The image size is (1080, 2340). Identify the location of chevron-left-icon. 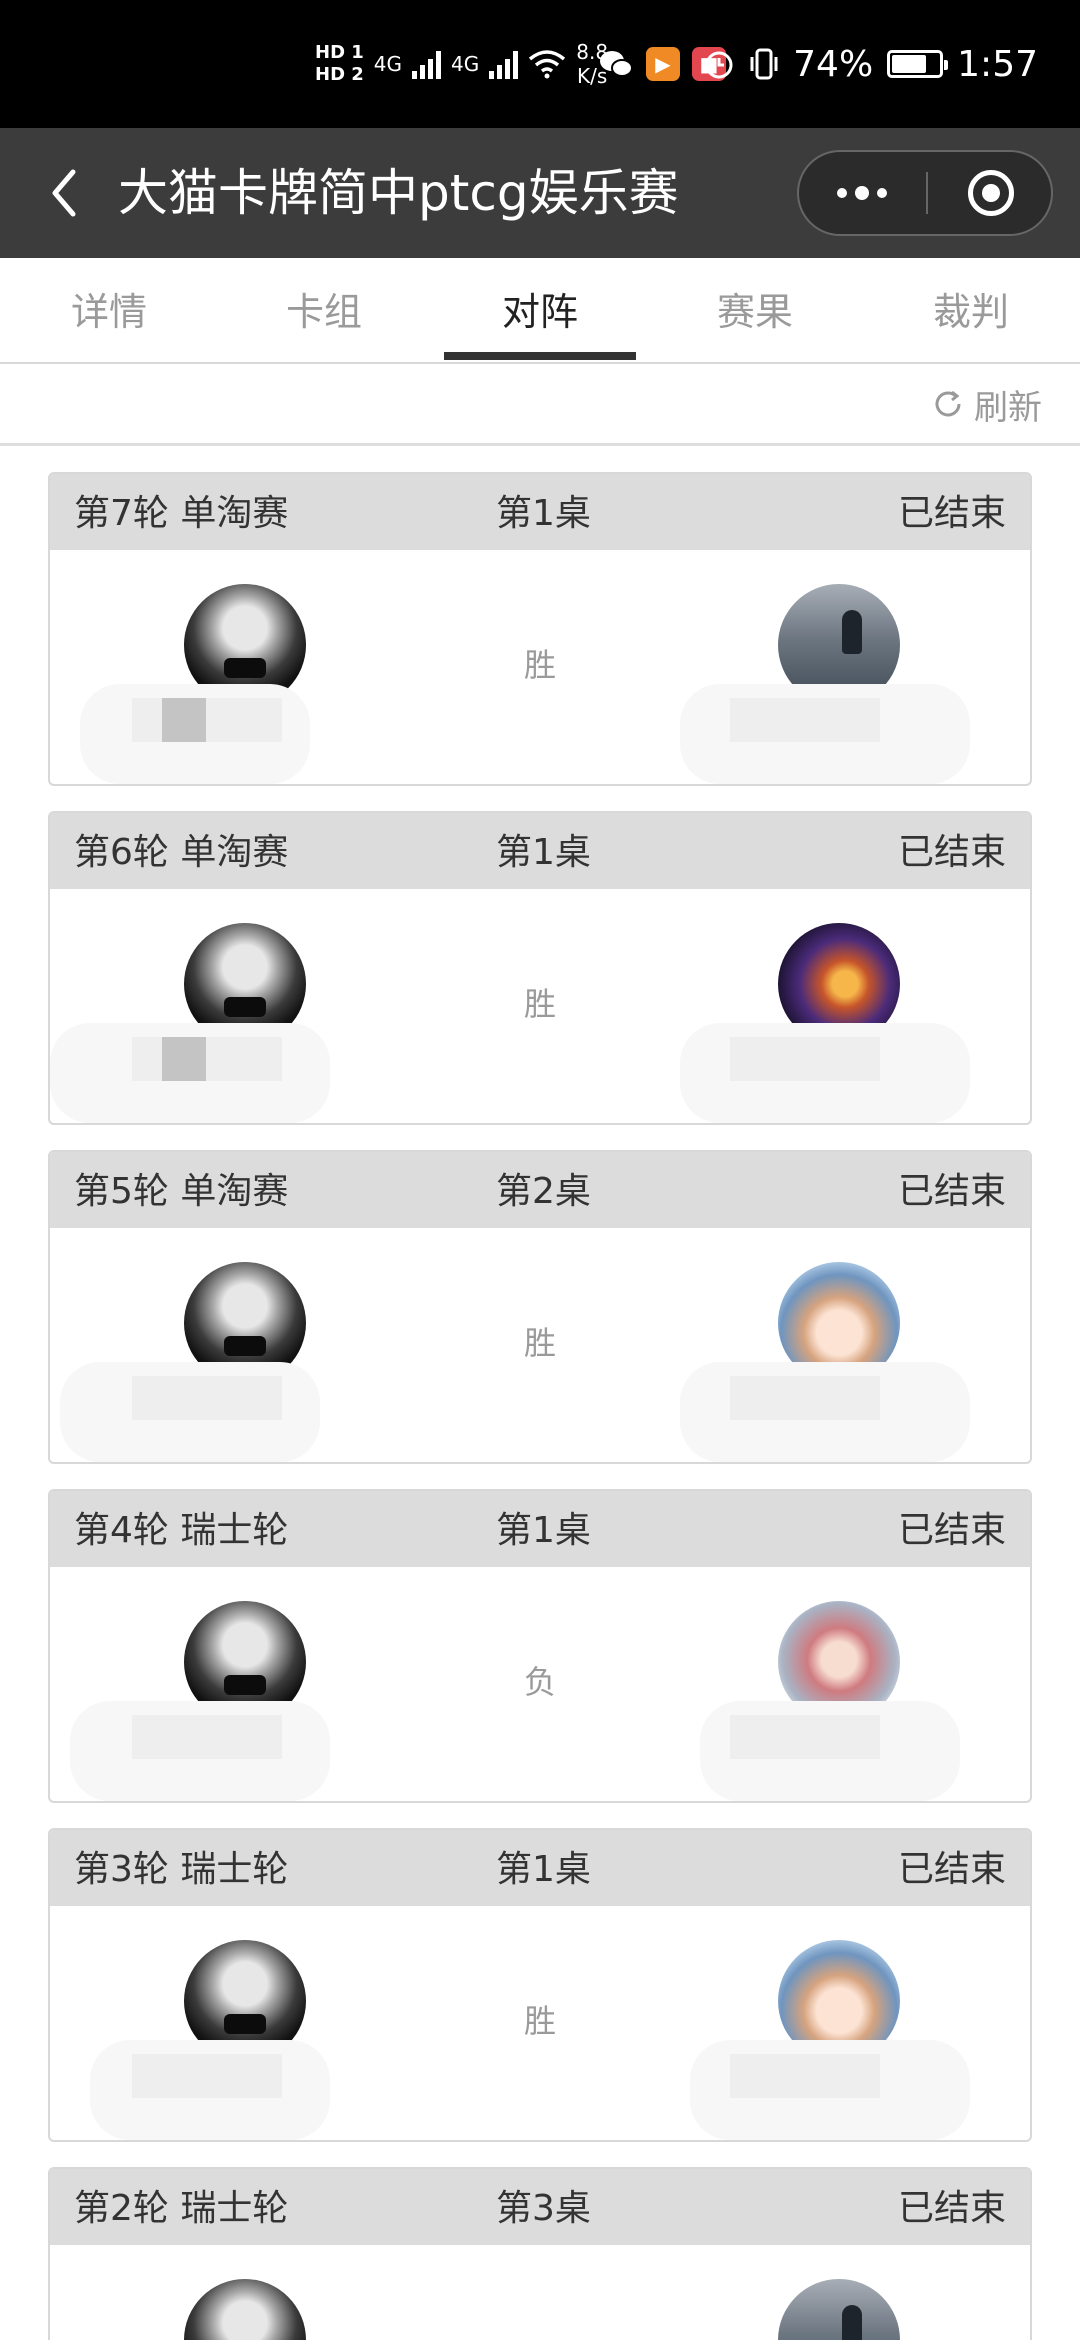
(64, 193).